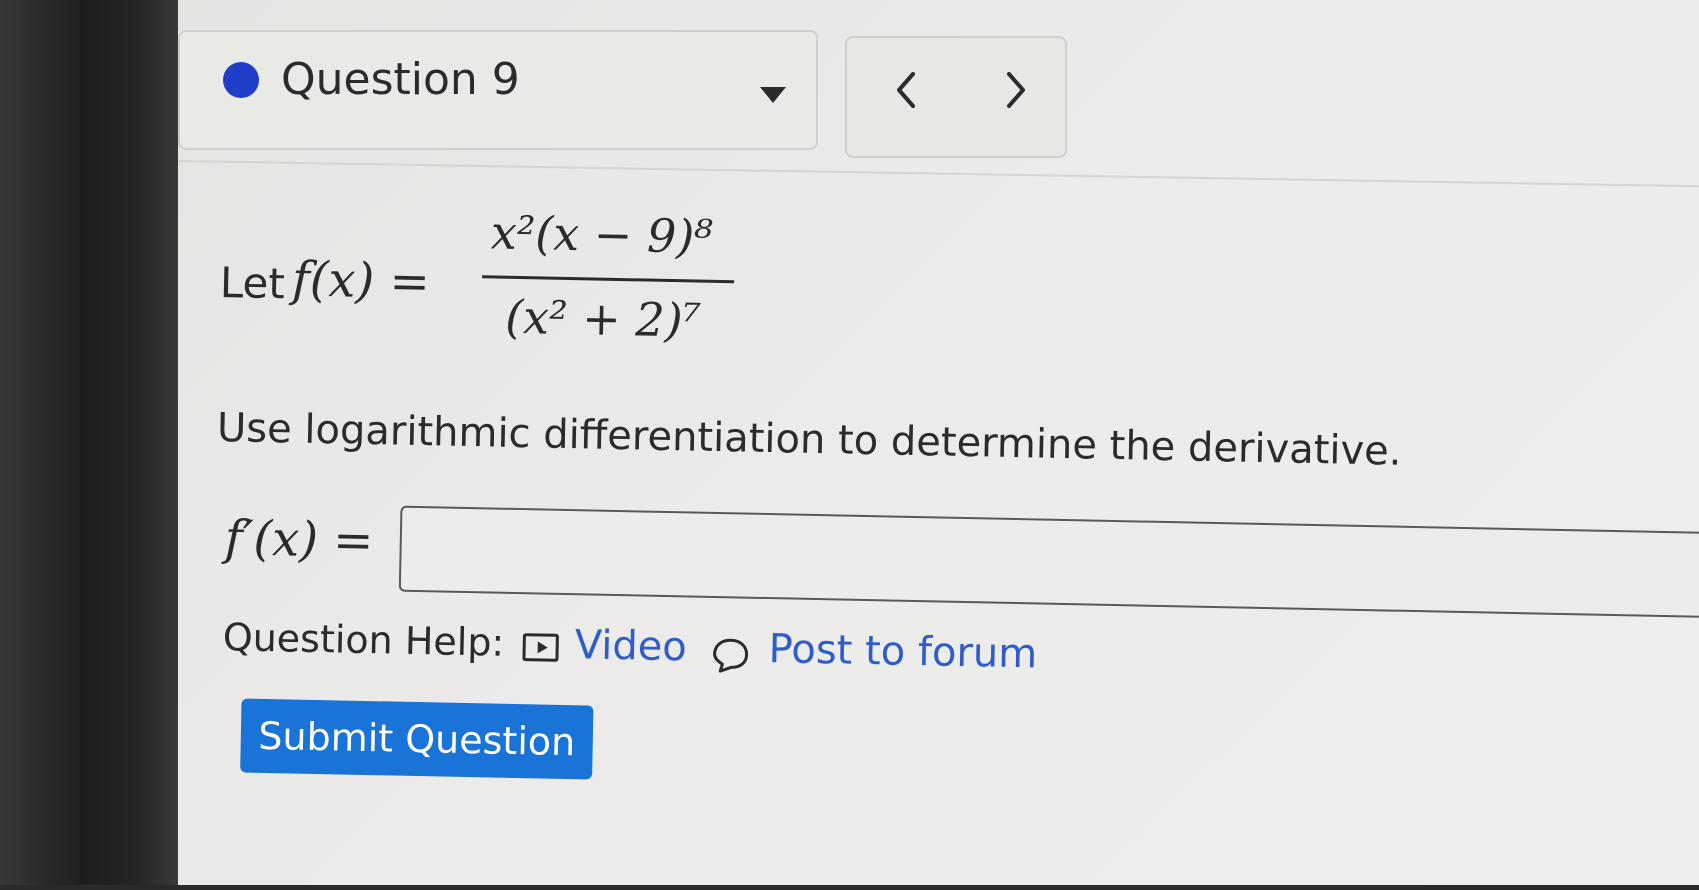 The image size is (1699, 890). What do you see at coordinates (540, 647) in the screenshot?
I see `video-icon` at bounding box center [540, 647].